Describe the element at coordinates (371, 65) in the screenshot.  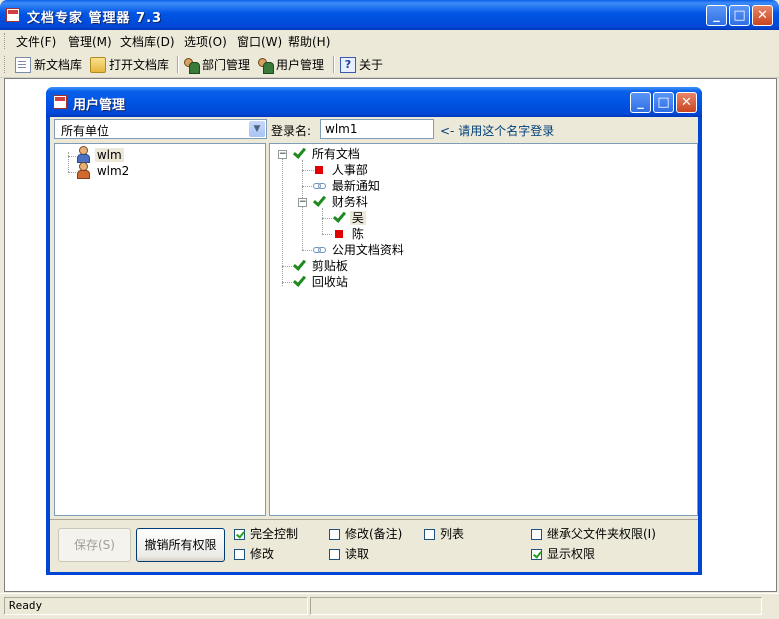
I see `about-label: 关于` at that location.